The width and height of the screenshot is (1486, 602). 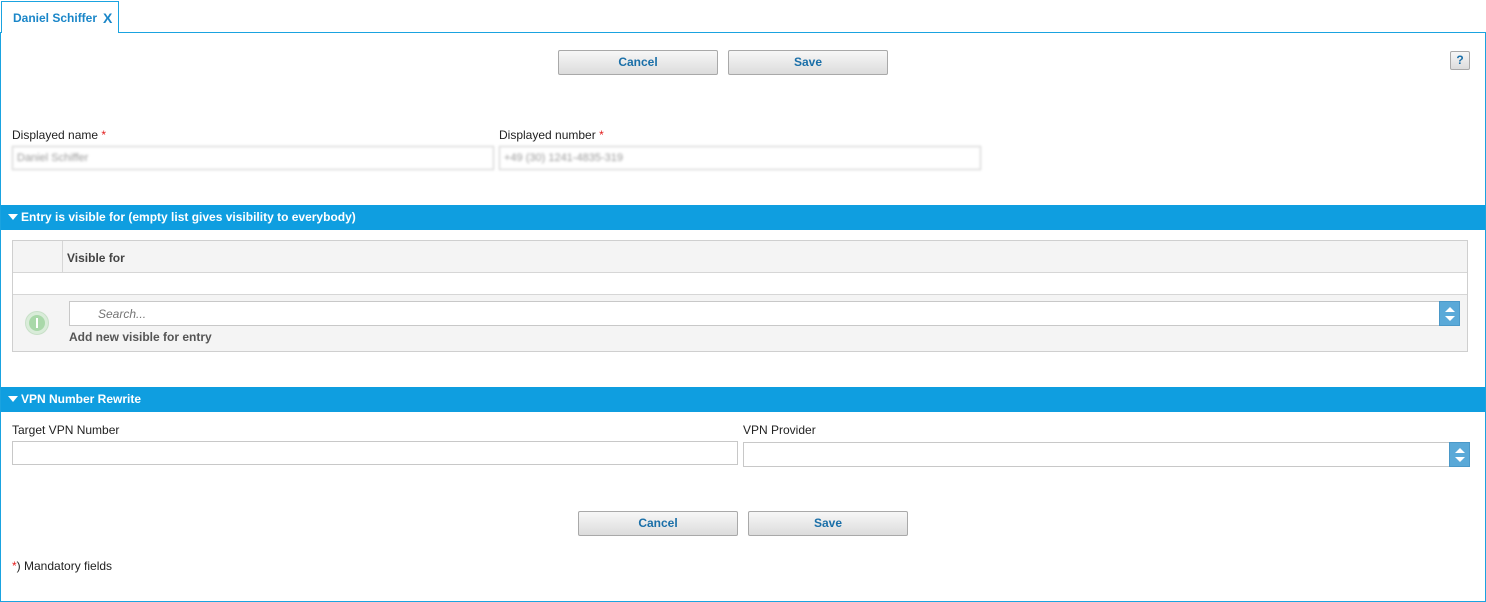 I want to click on plus-circle-inner, so click(x=37, y=323).